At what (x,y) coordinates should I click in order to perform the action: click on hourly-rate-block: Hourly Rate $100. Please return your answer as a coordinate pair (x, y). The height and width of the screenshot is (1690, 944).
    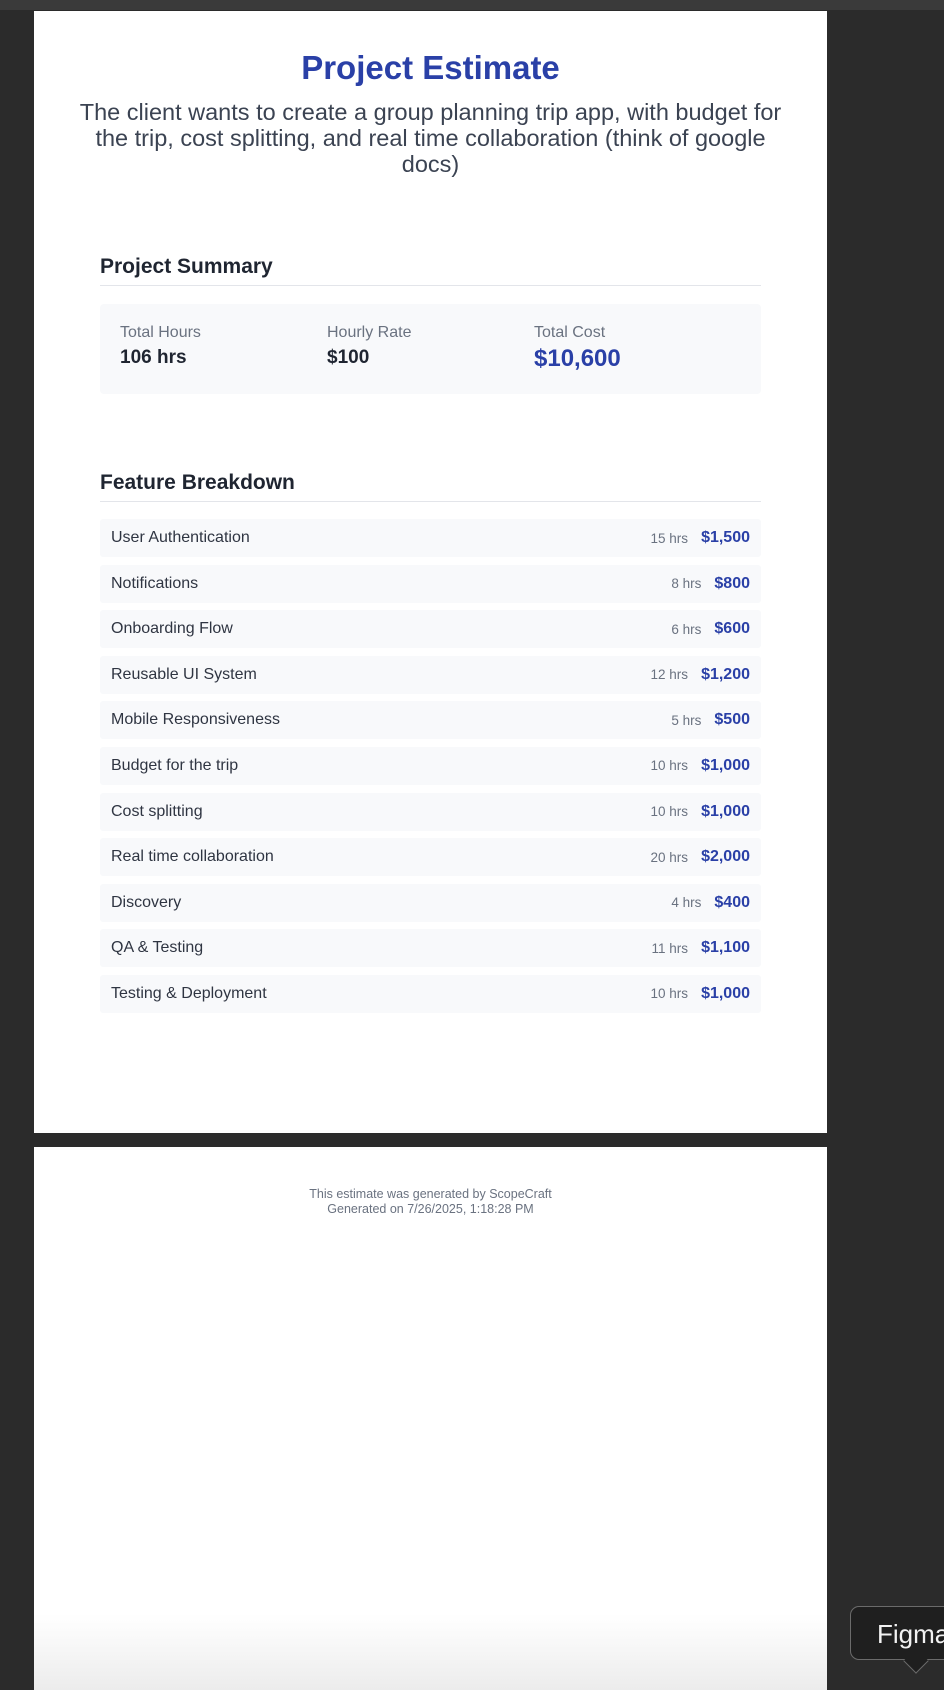
    Looking at the image, I should click on (369, 346).